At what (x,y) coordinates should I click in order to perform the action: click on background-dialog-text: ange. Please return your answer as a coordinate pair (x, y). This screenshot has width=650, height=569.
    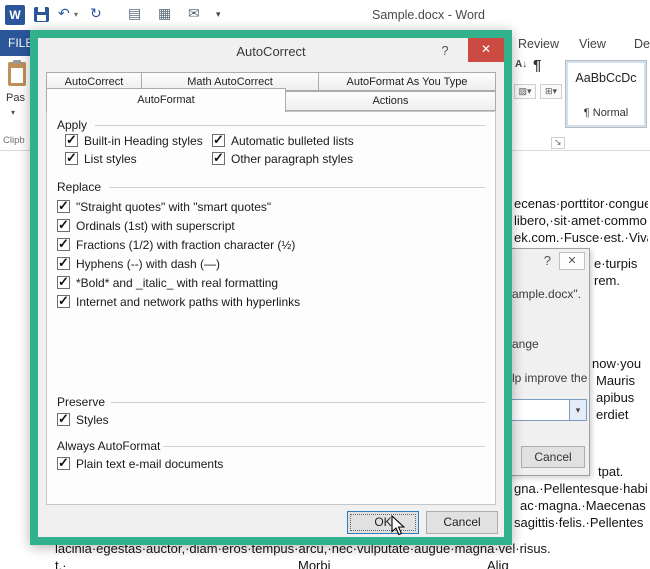
    Looking at the image, I should click on (525, 344).